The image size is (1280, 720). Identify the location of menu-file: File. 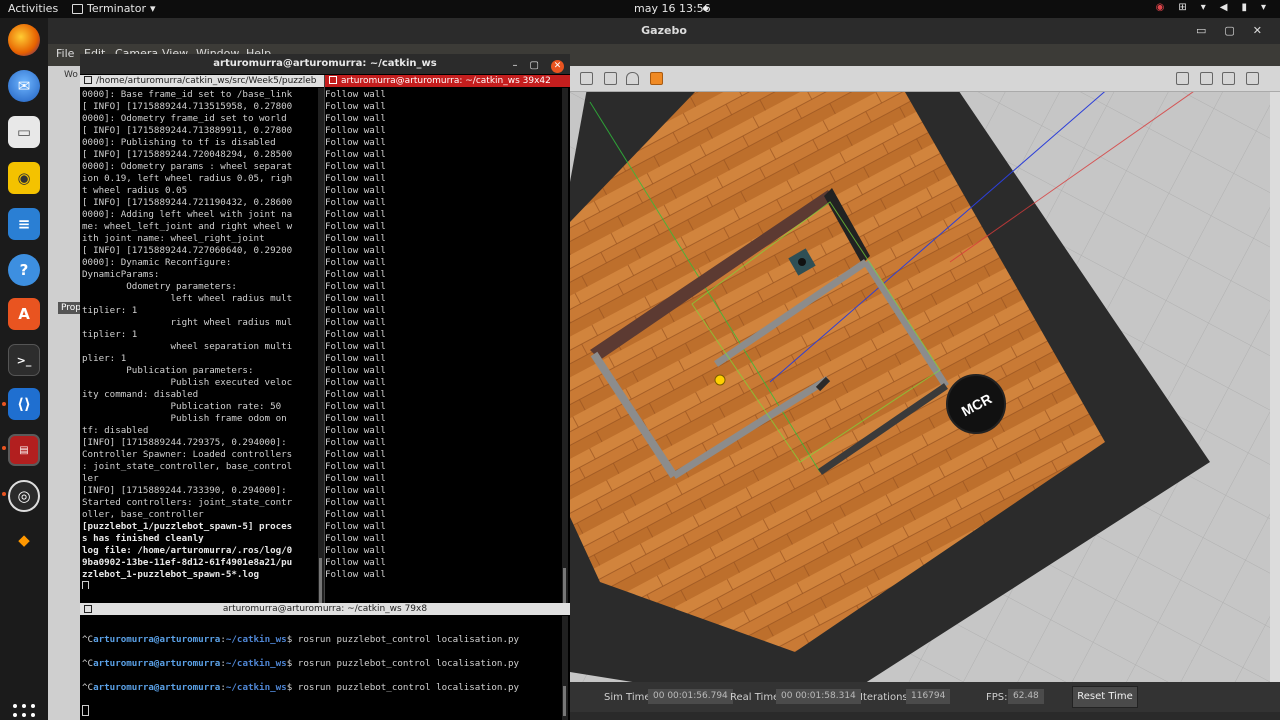
(65, 53).